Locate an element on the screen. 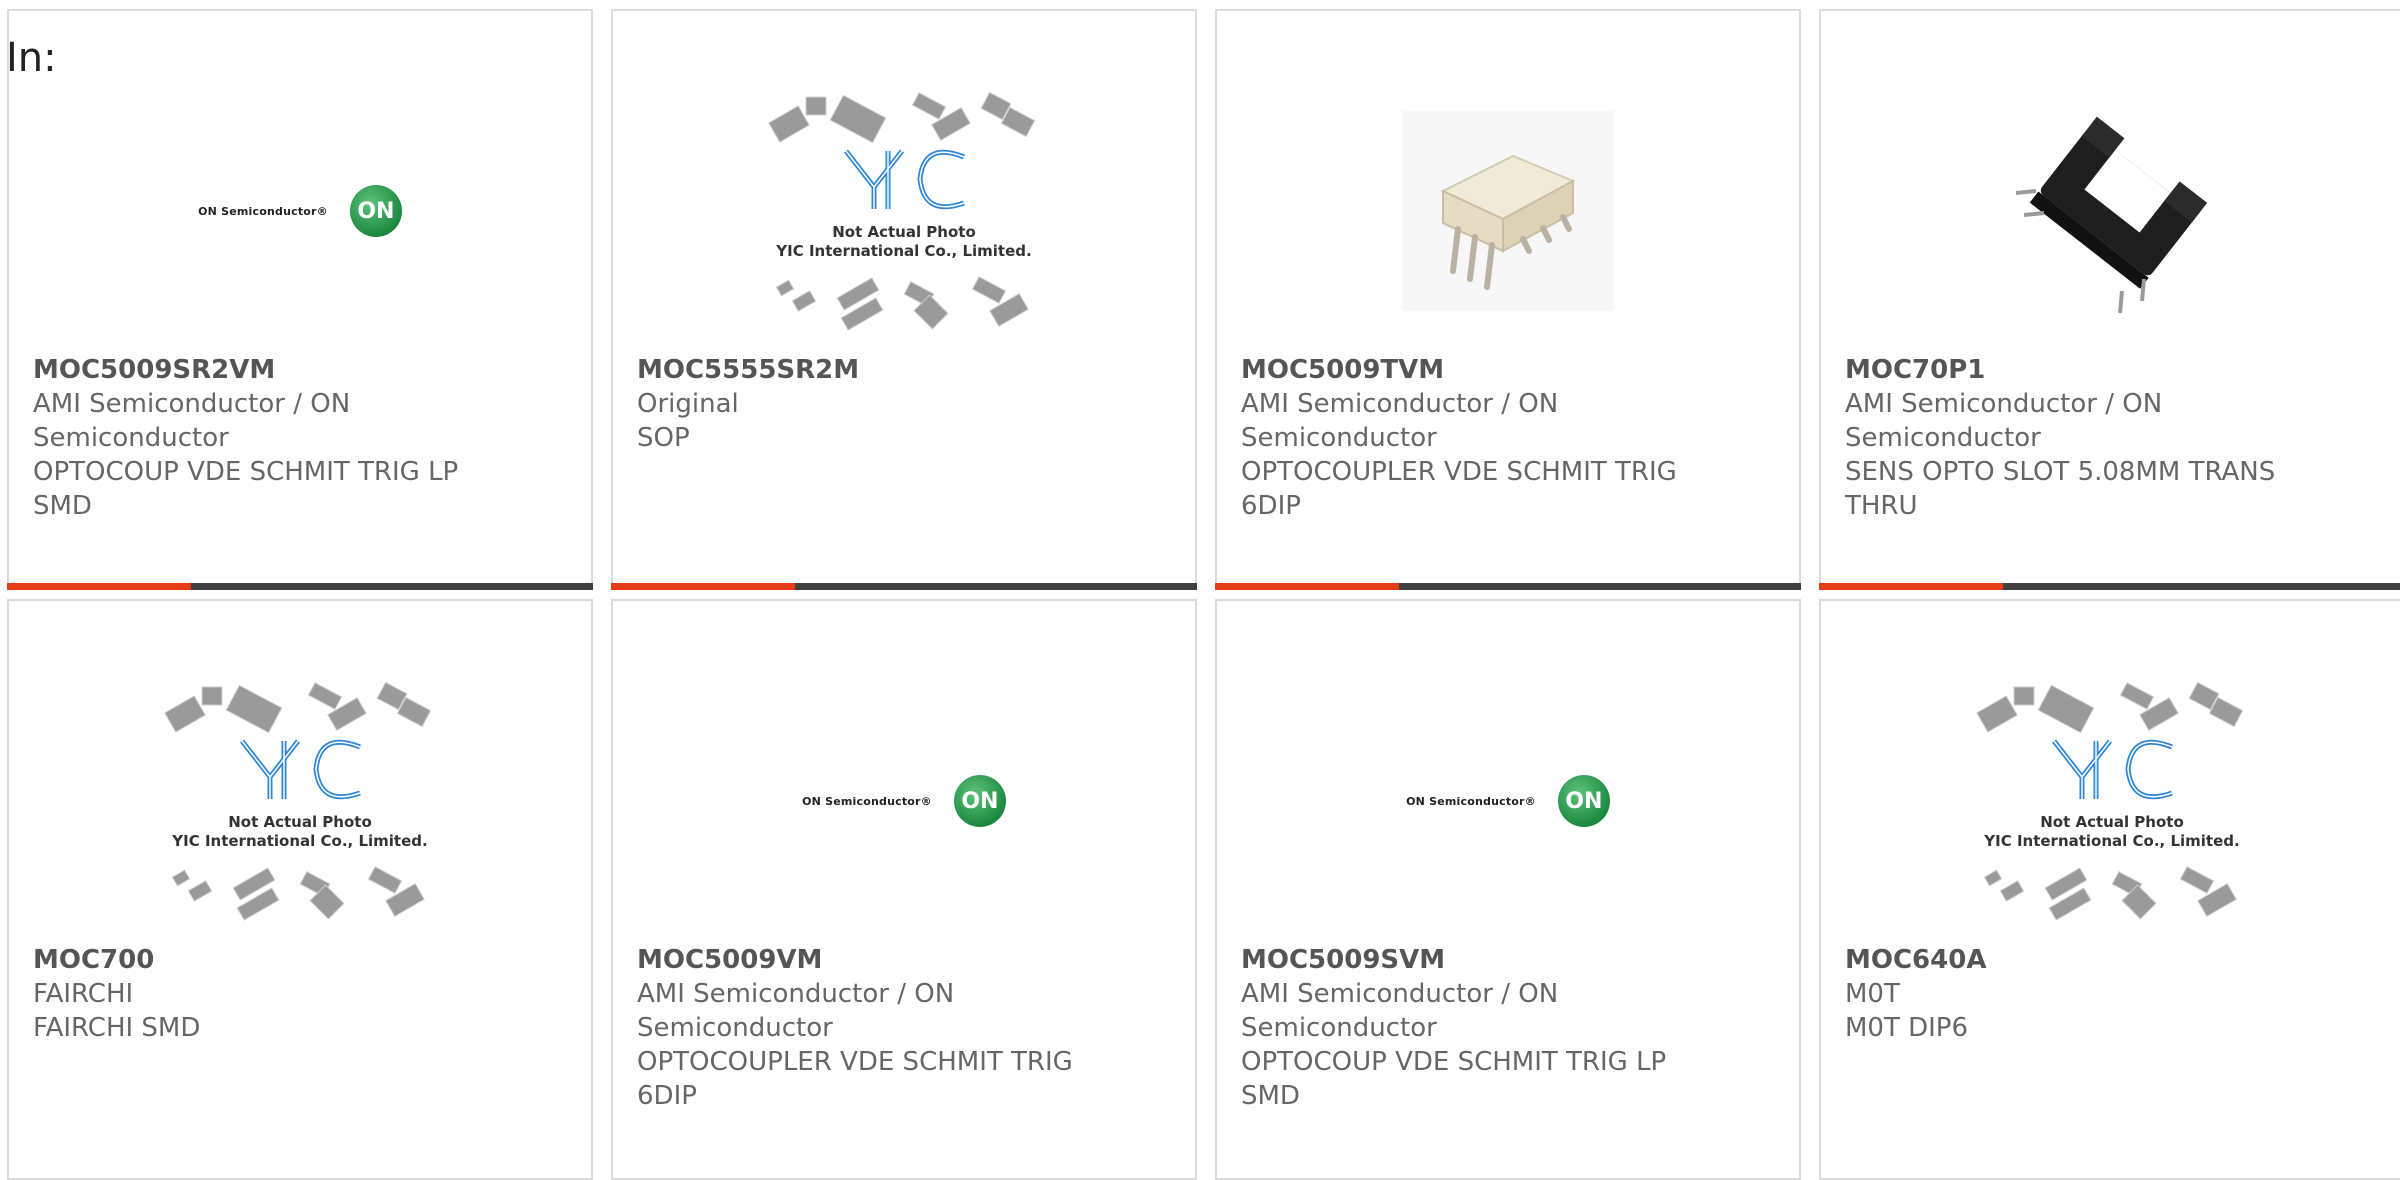 The height and width of the screenshot is (1180, 2400). part-number: MOC640A is located at coordinates (2065, 960).